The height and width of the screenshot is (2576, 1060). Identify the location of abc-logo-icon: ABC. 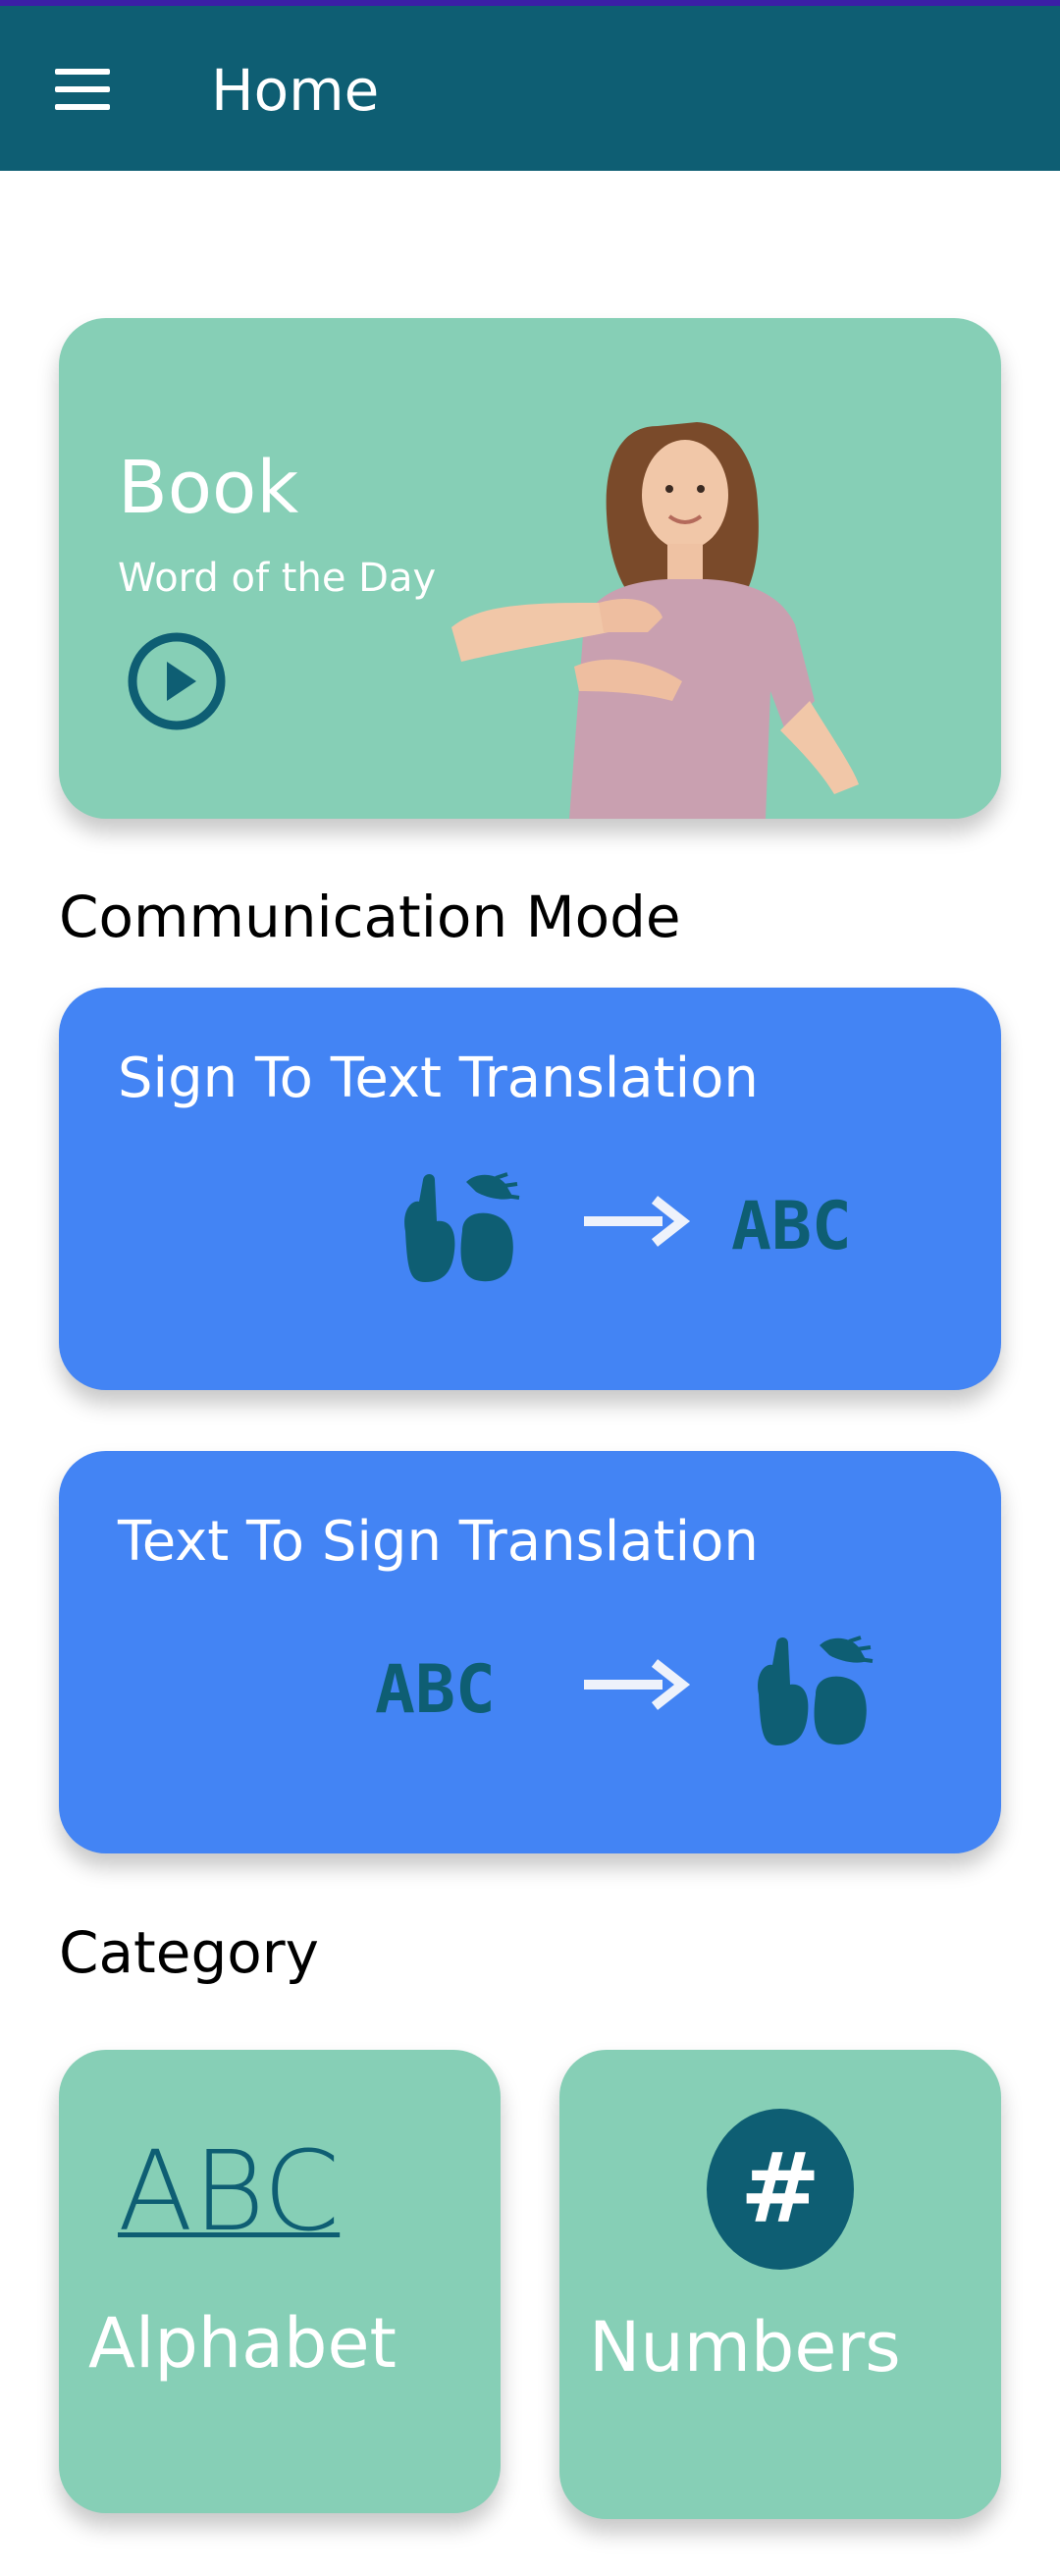
(229, 2192).